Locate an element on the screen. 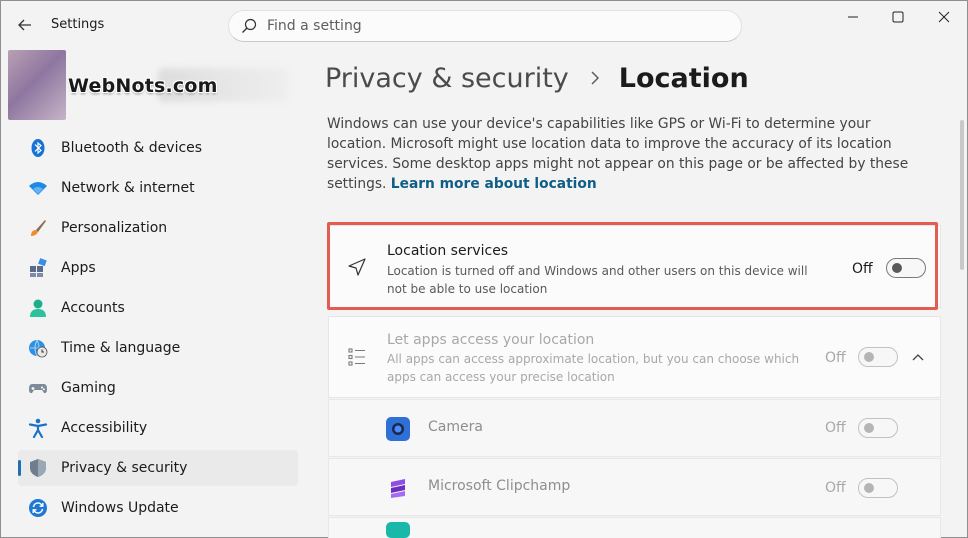  globe-clock-icon is located at coordinates (38, 348).